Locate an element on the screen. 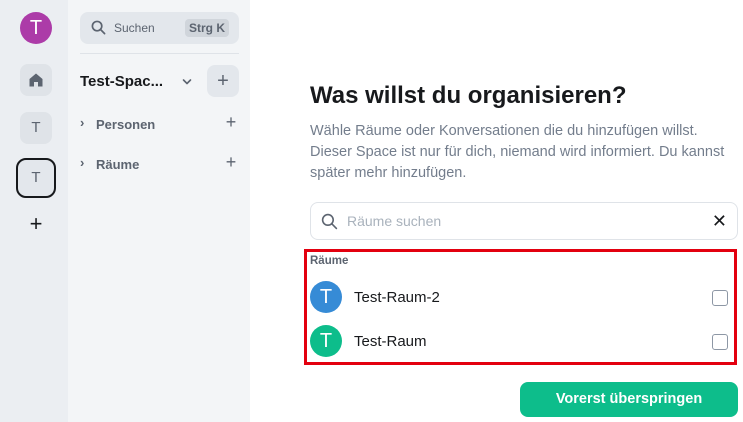  home-button is located at coordinates (36, 80).